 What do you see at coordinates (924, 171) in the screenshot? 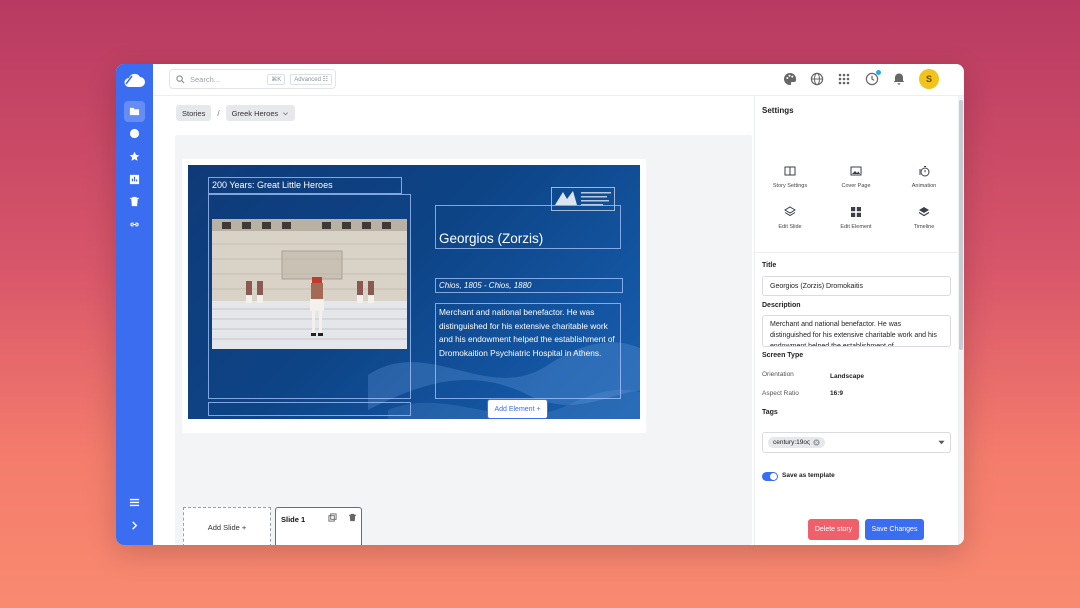
I see `timer-icon` at bounding box center [924, 171].